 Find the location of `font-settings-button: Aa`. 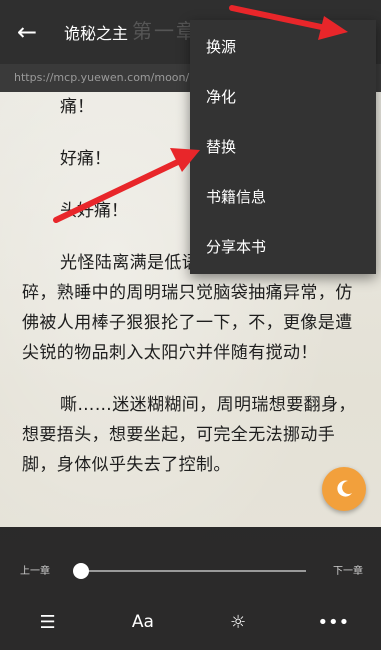

font-settings-button: Aa is located at coordinates (143, 622).